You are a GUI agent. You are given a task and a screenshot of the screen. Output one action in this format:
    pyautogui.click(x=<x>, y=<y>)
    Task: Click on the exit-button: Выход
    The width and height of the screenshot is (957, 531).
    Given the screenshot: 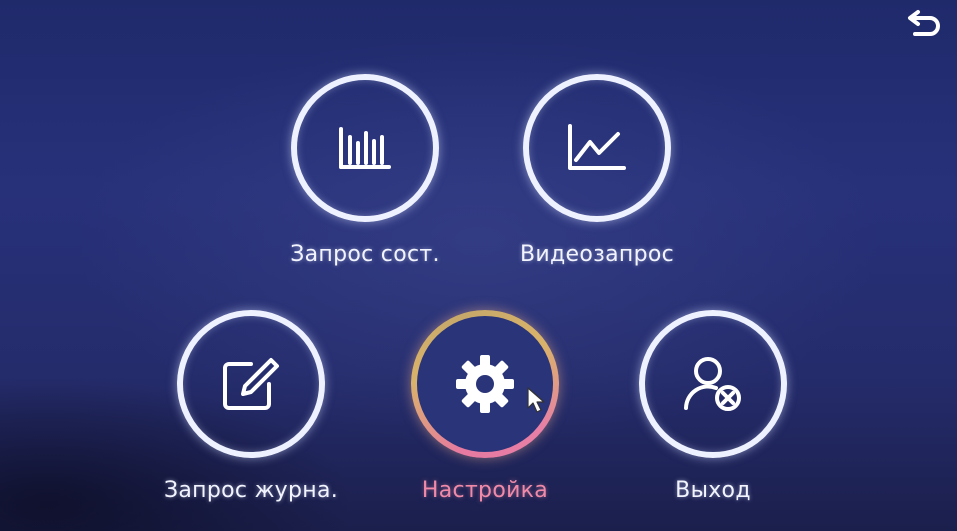 What is the action you would take?
    pyautogui.click(x=713, y=406)
    